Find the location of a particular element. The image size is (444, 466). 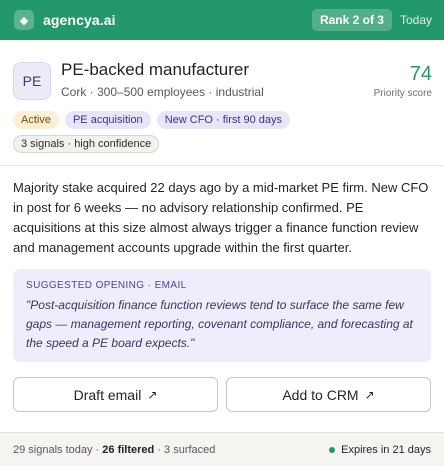

expires-label: Expires in 21 days is located at coordinates (386, 449).